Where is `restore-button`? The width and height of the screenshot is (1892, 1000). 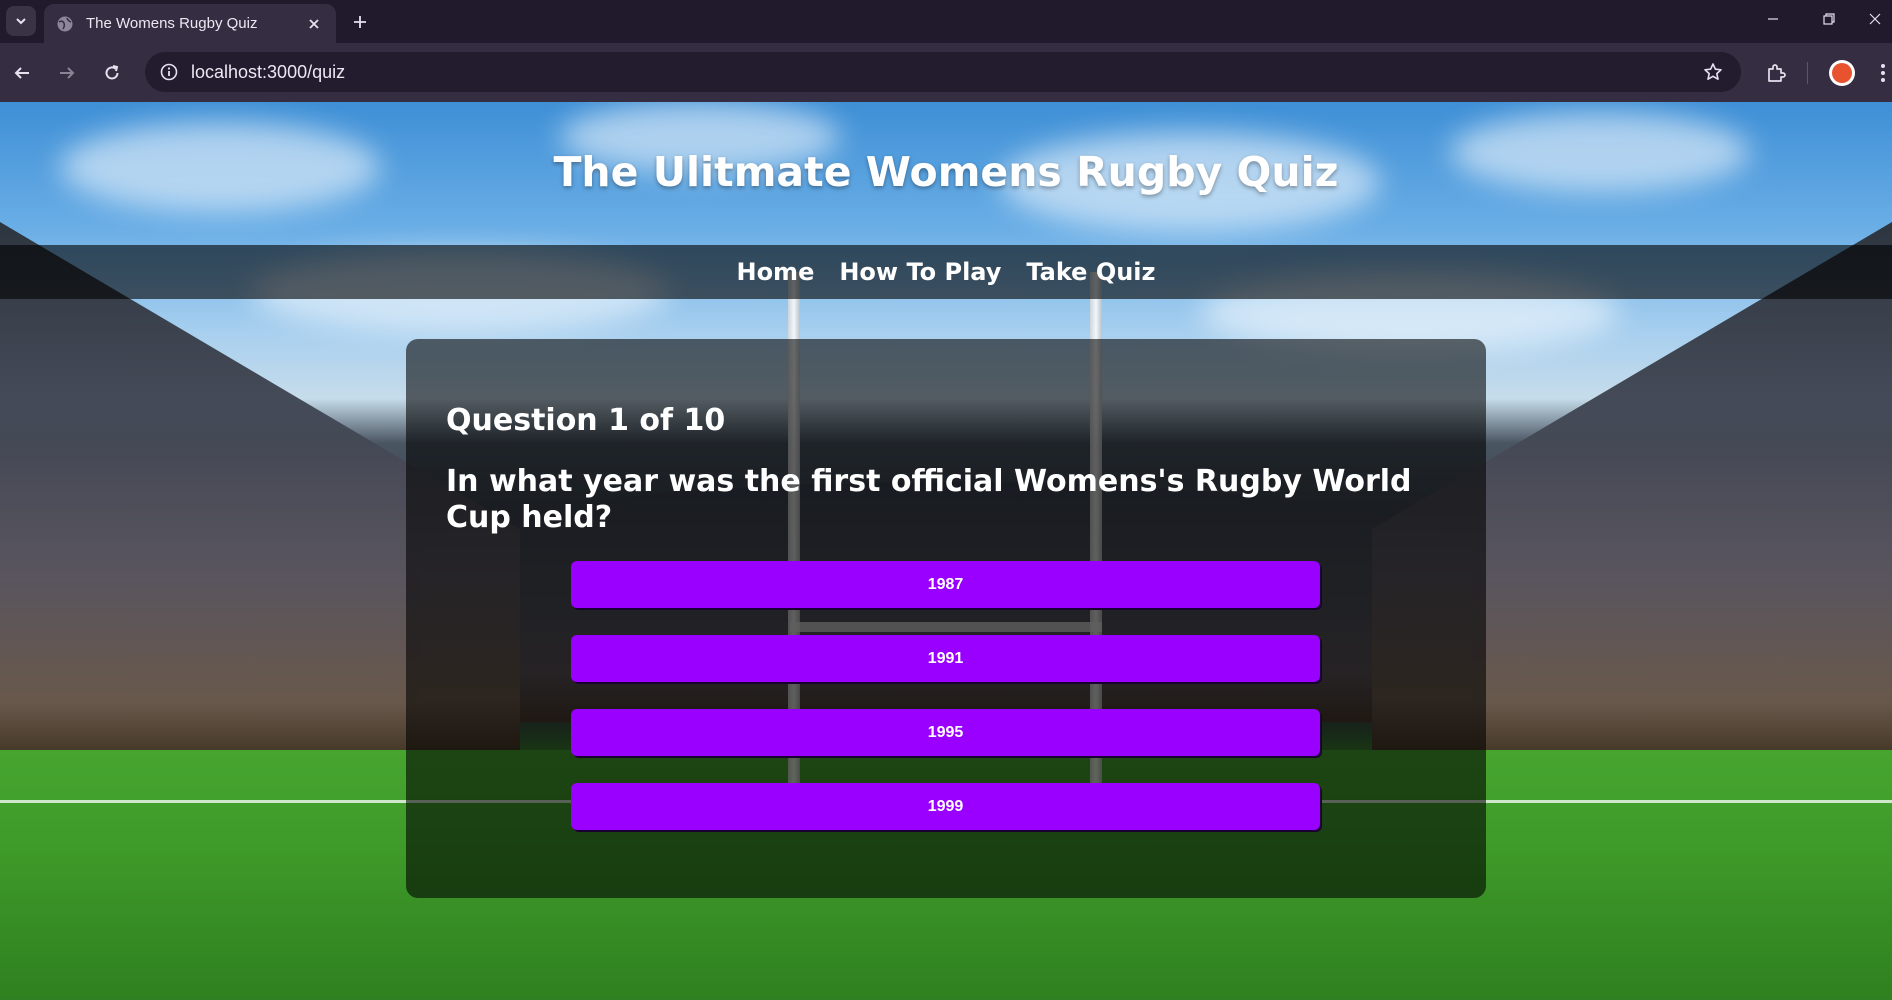
restore-button is located at coordinates (1829, 19).